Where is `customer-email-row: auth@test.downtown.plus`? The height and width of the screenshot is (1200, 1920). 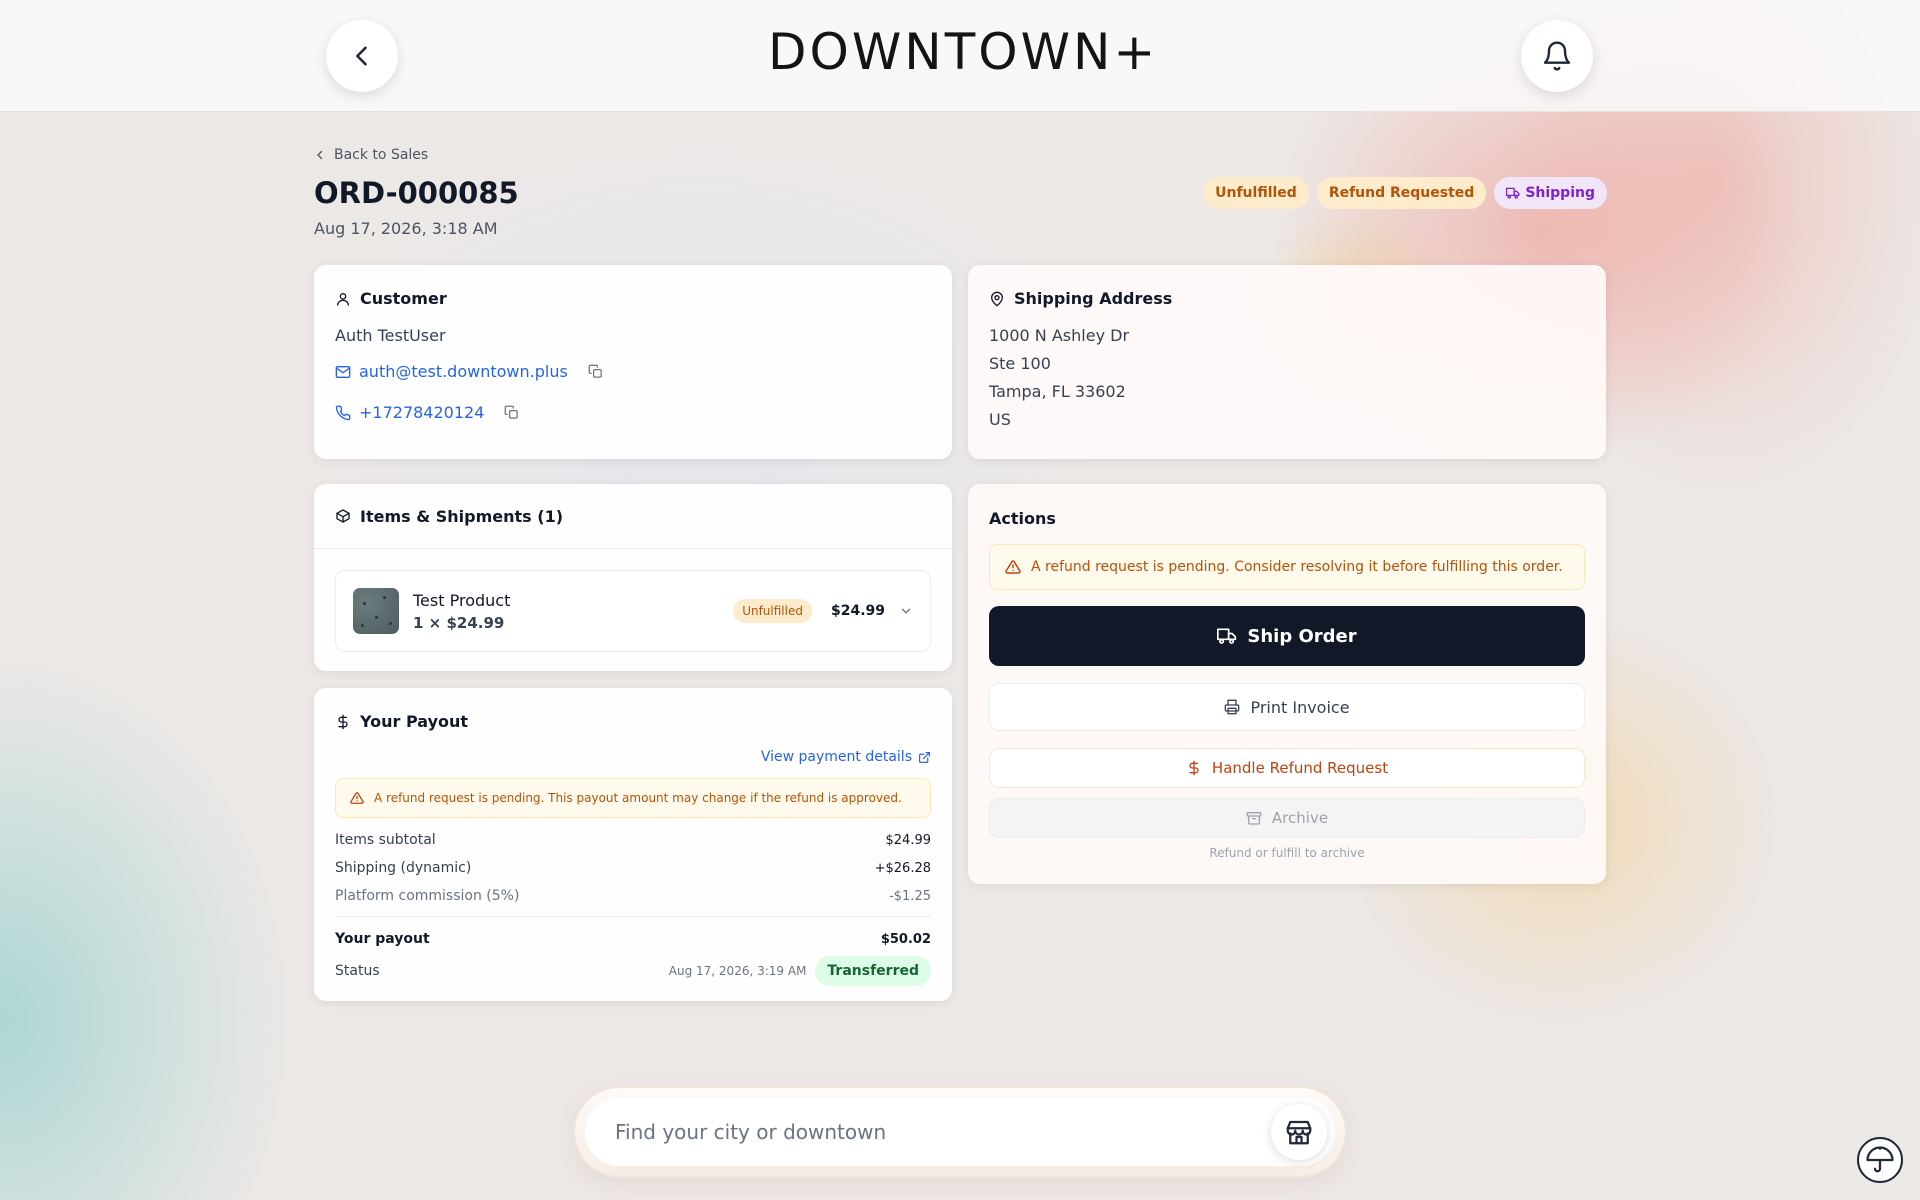
customer-email-row: auth@test.downtown.plus is located at coordinates (633, 371).